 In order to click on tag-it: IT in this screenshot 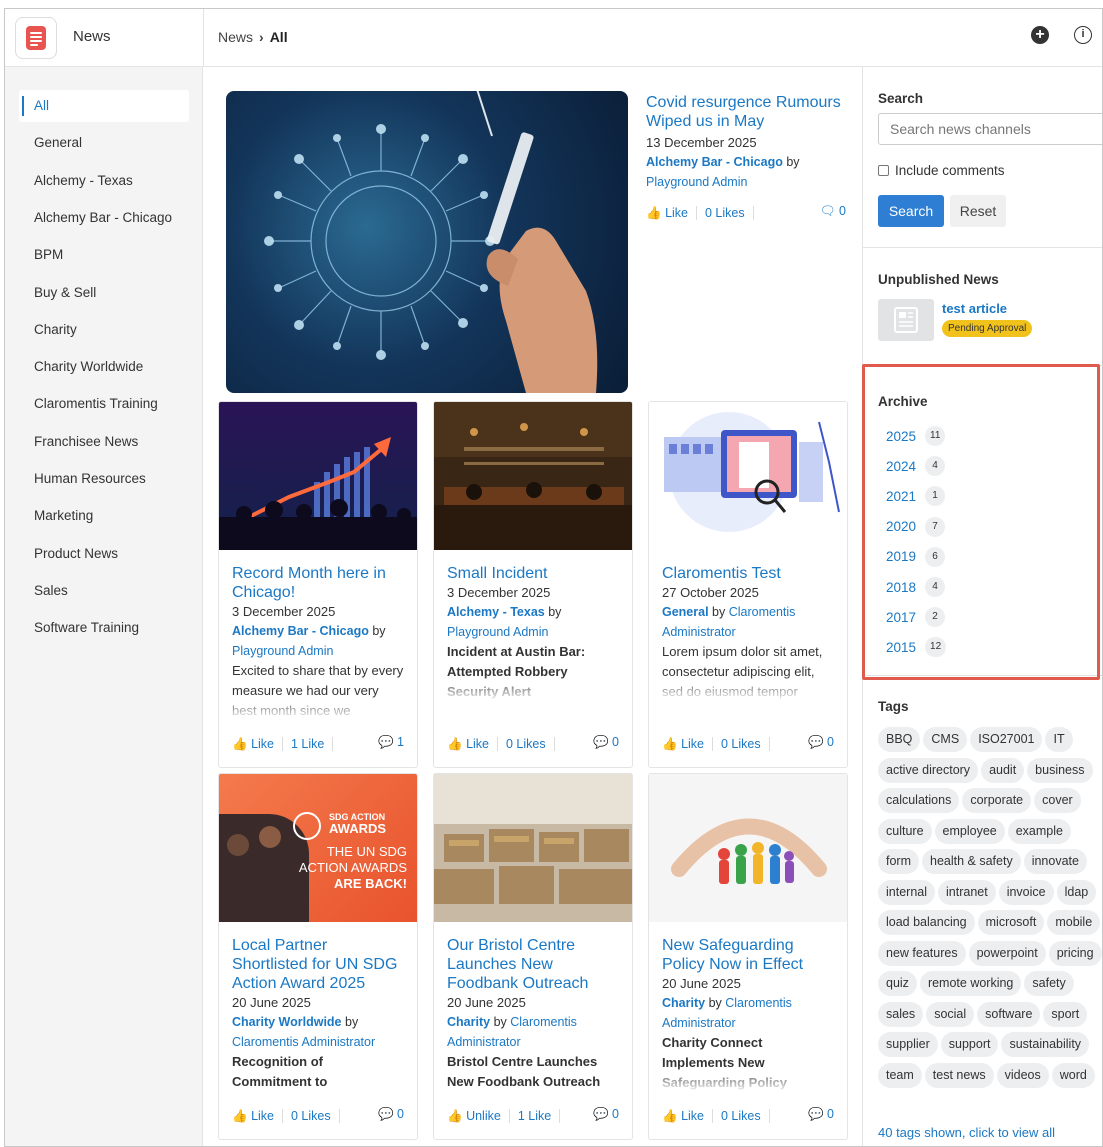, I will do `click(1059, 739)`.